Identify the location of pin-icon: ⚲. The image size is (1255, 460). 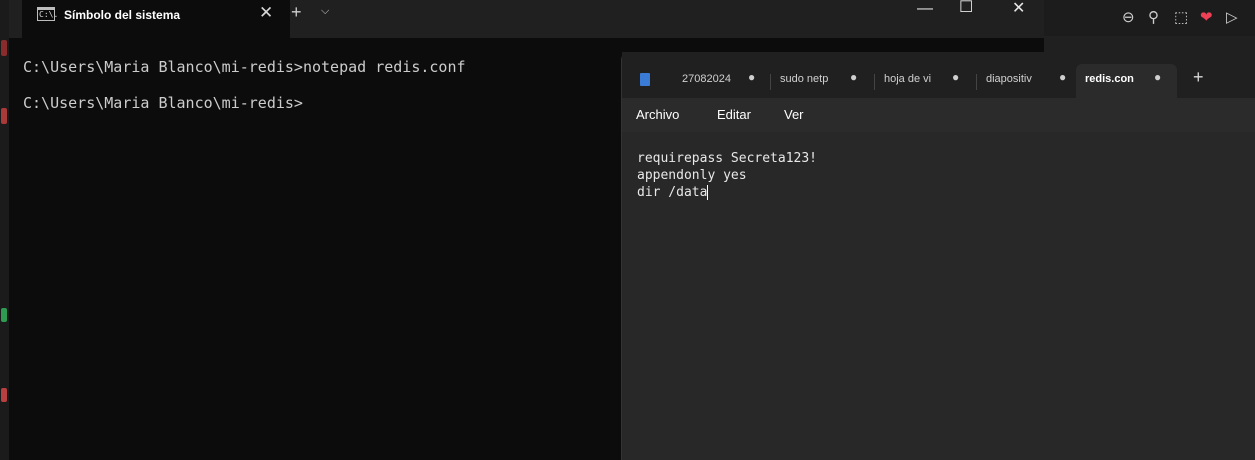
(1153, 17).